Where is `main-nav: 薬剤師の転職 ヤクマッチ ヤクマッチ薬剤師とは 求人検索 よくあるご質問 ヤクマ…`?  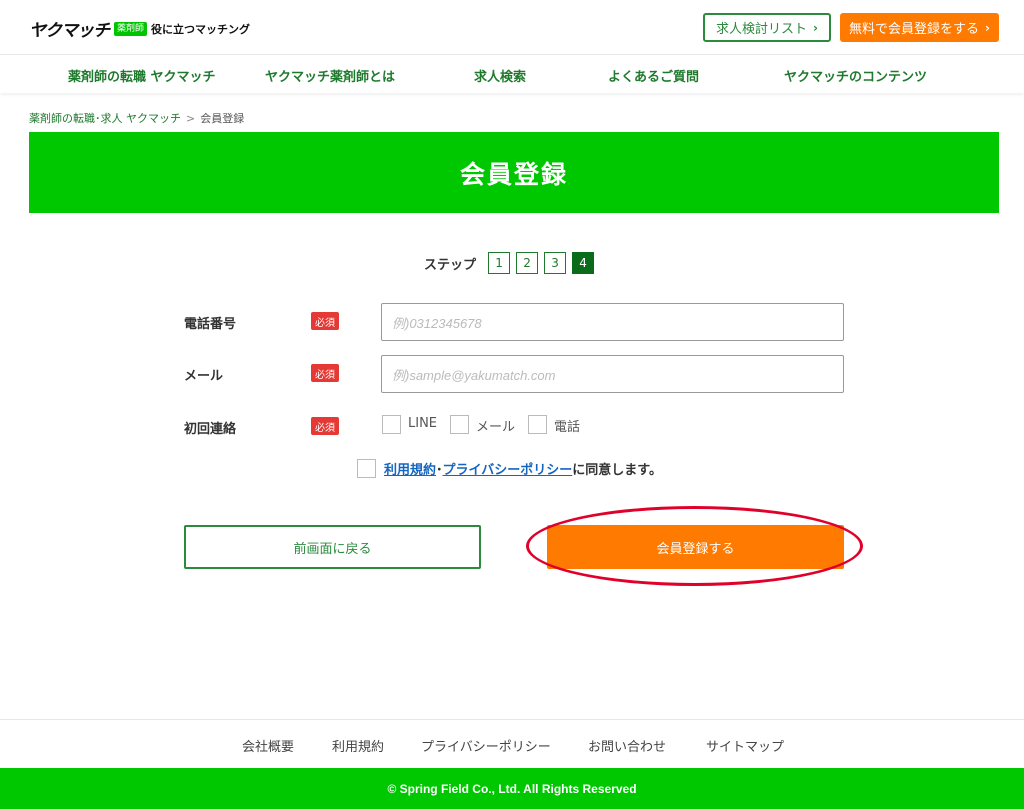 main-nav: 薬剤師の転職 ヤクマッチ ヤクマッチ薬剤師とは 求人検索 よくあるご質問 ヤクマ… is located at coordinates (512, 74).